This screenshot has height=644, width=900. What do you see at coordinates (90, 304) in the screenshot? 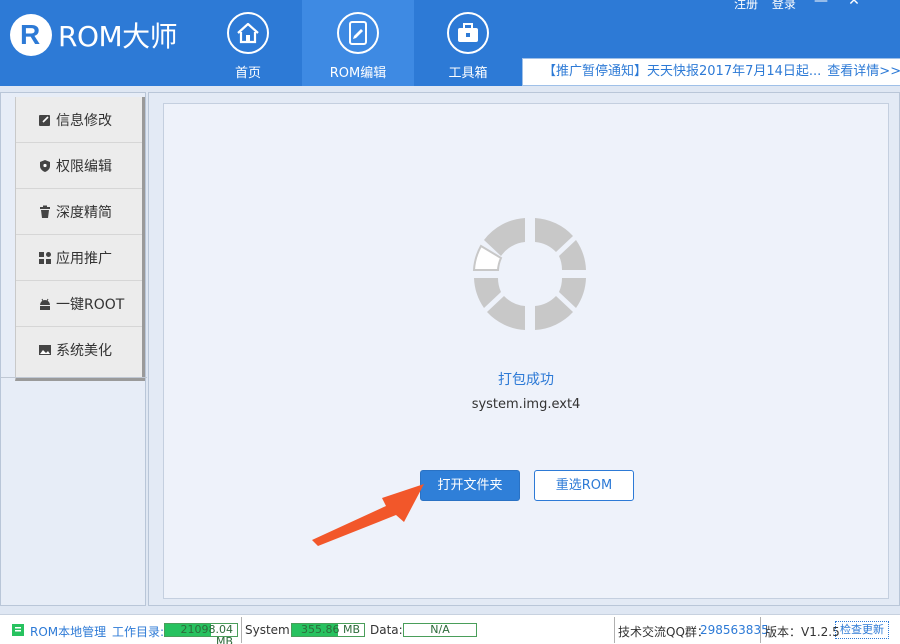
I see `sidebar-item-label: 一键ROOT` at bounding box center [90, 304].